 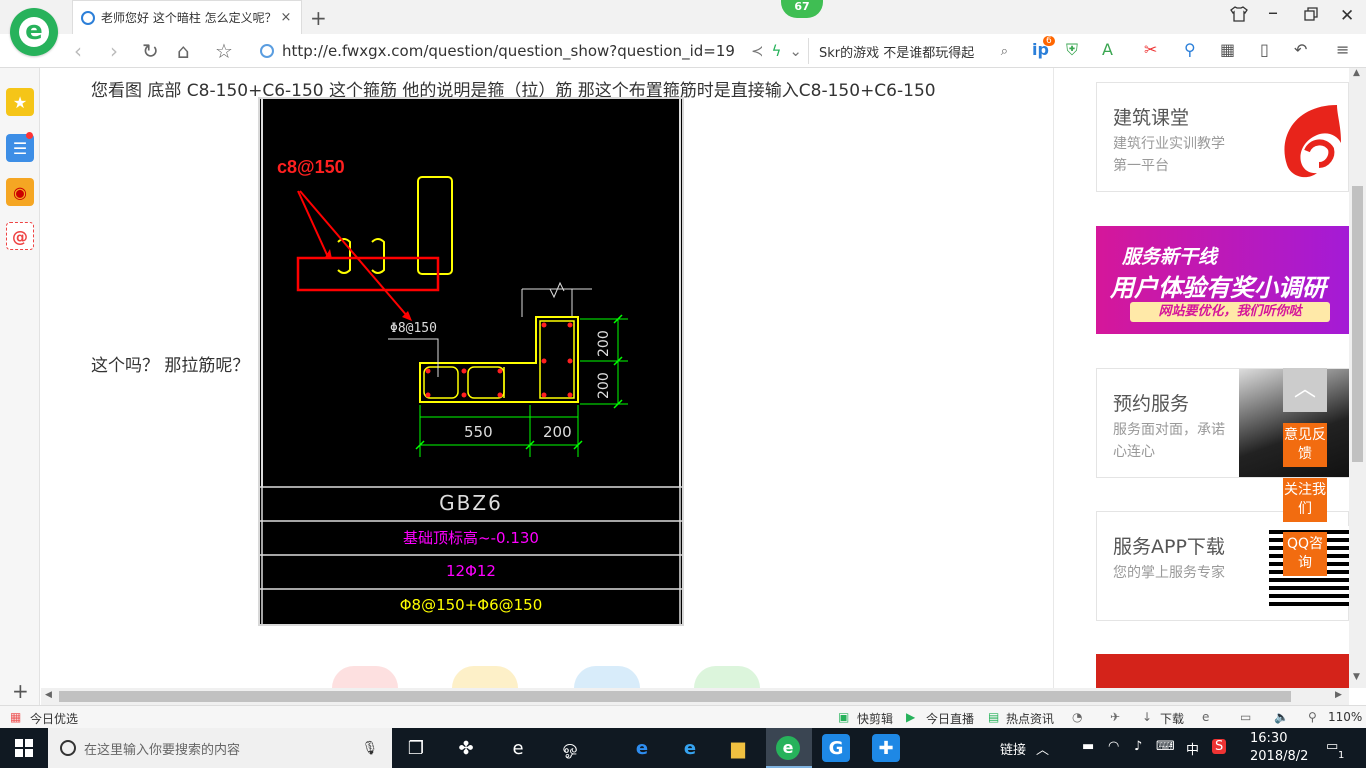 What do you see at coordinates (1222, 671) in the screenshot?
I see `bottom-red-banner` at bounding box center [1222, 671].